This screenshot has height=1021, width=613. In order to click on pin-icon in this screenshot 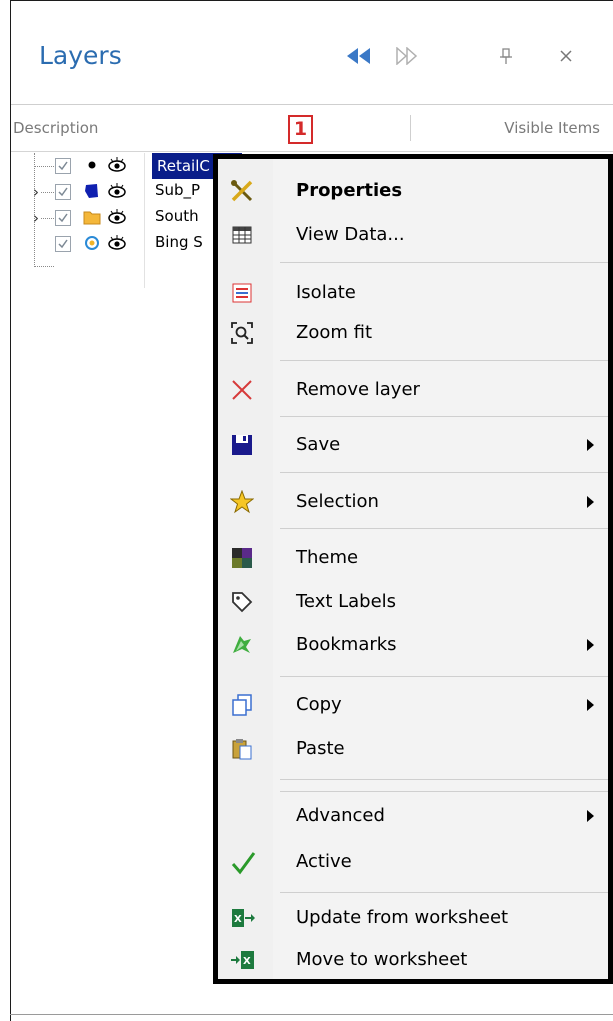, I will do `click(506, 56)`.